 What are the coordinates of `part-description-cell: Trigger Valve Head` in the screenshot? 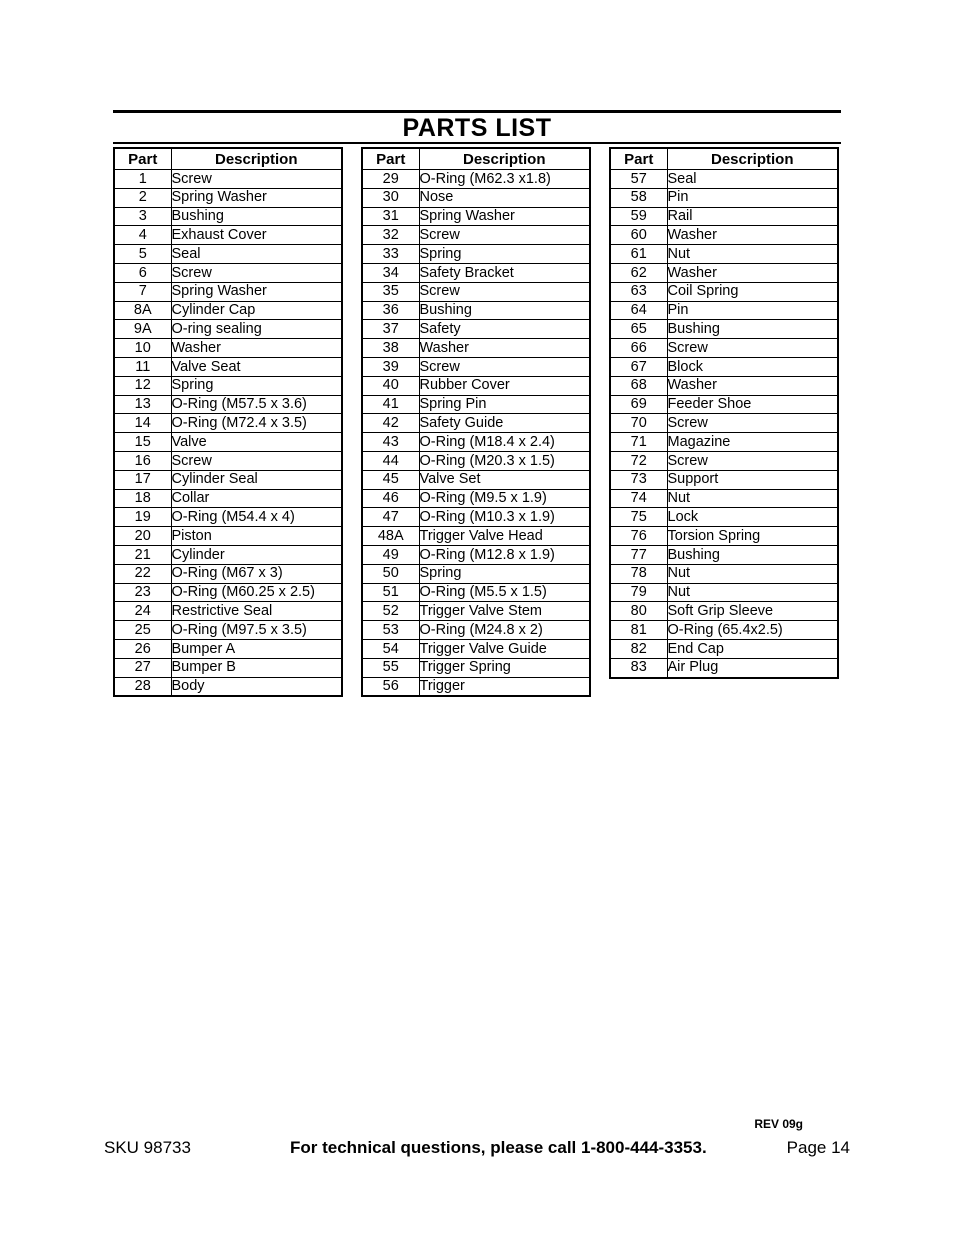 It's located at (504, 536).